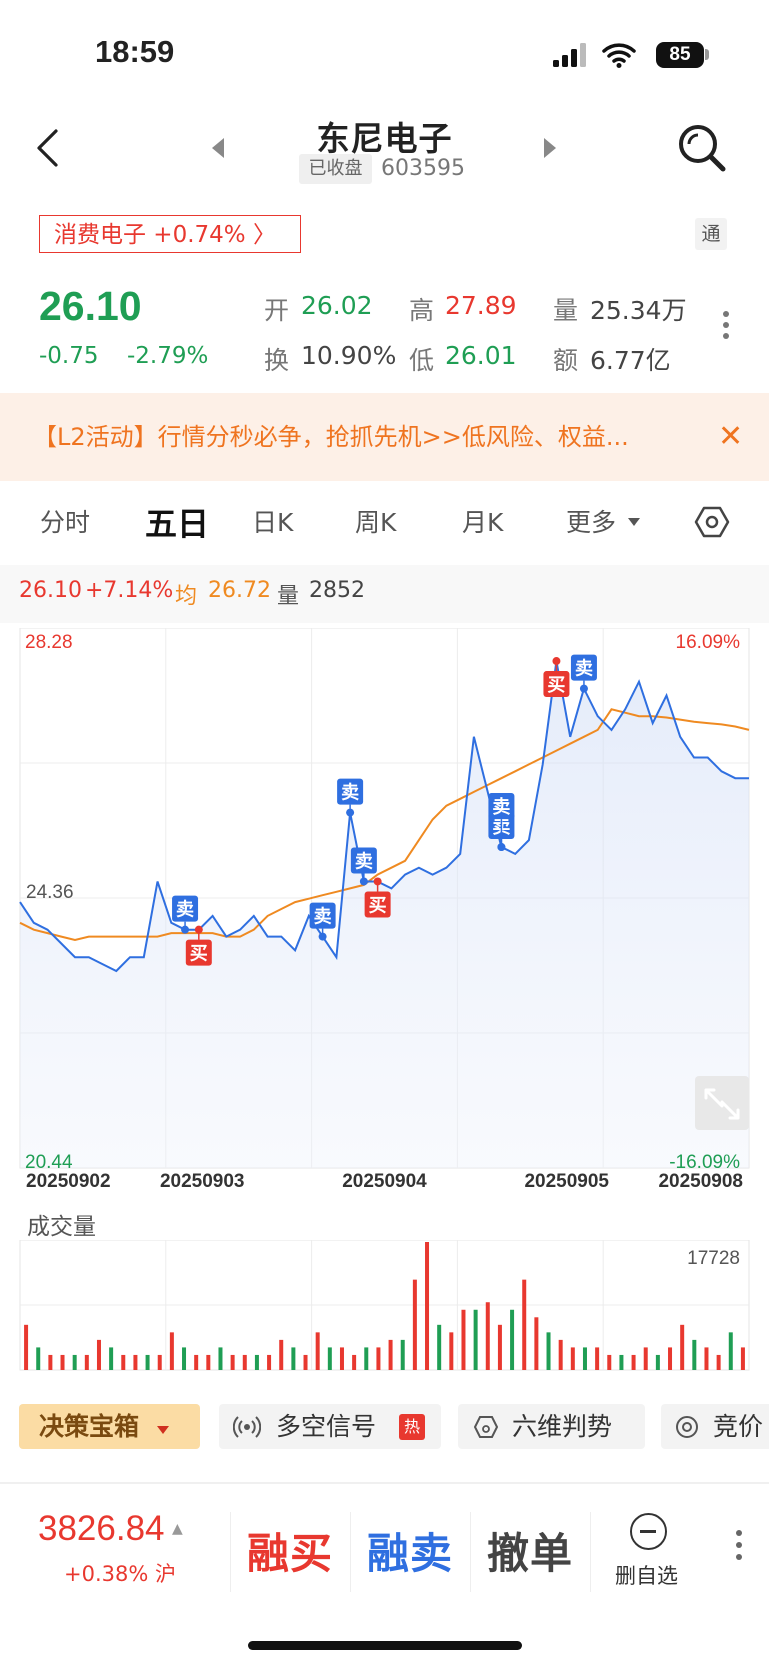 The height and width of the screenshot is (1665, 769). I want to click on x-axis-date-label: 20250902, so click(68, 1179).